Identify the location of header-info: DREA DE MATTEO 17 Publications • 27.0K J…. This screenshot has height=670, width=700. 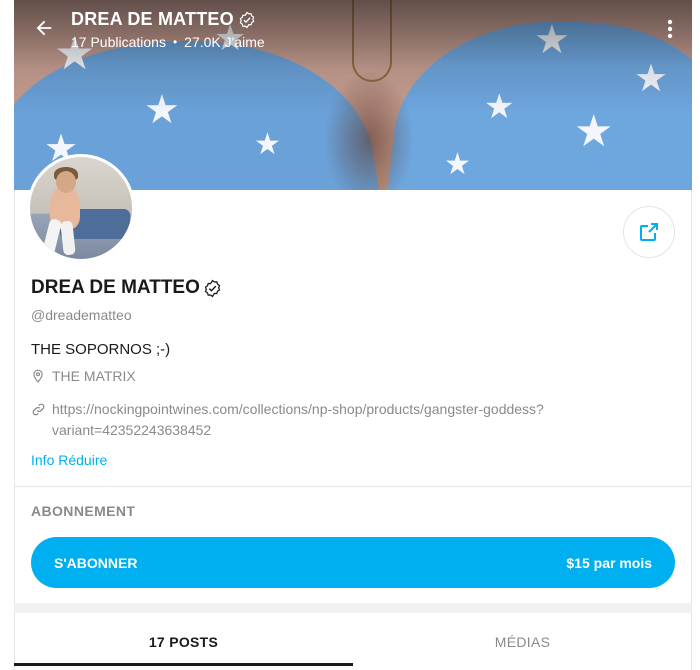
(168, 29).